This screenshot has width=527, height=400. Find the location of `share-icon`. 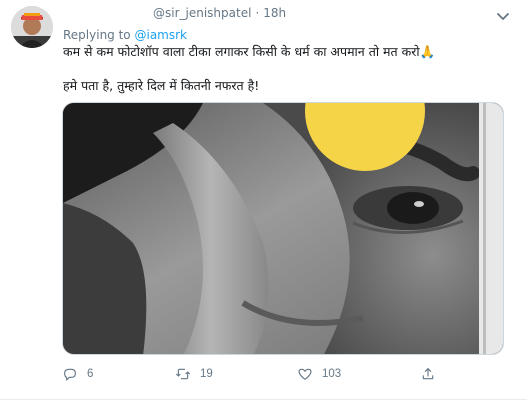

share-icon is located at coordinates (428, 374).